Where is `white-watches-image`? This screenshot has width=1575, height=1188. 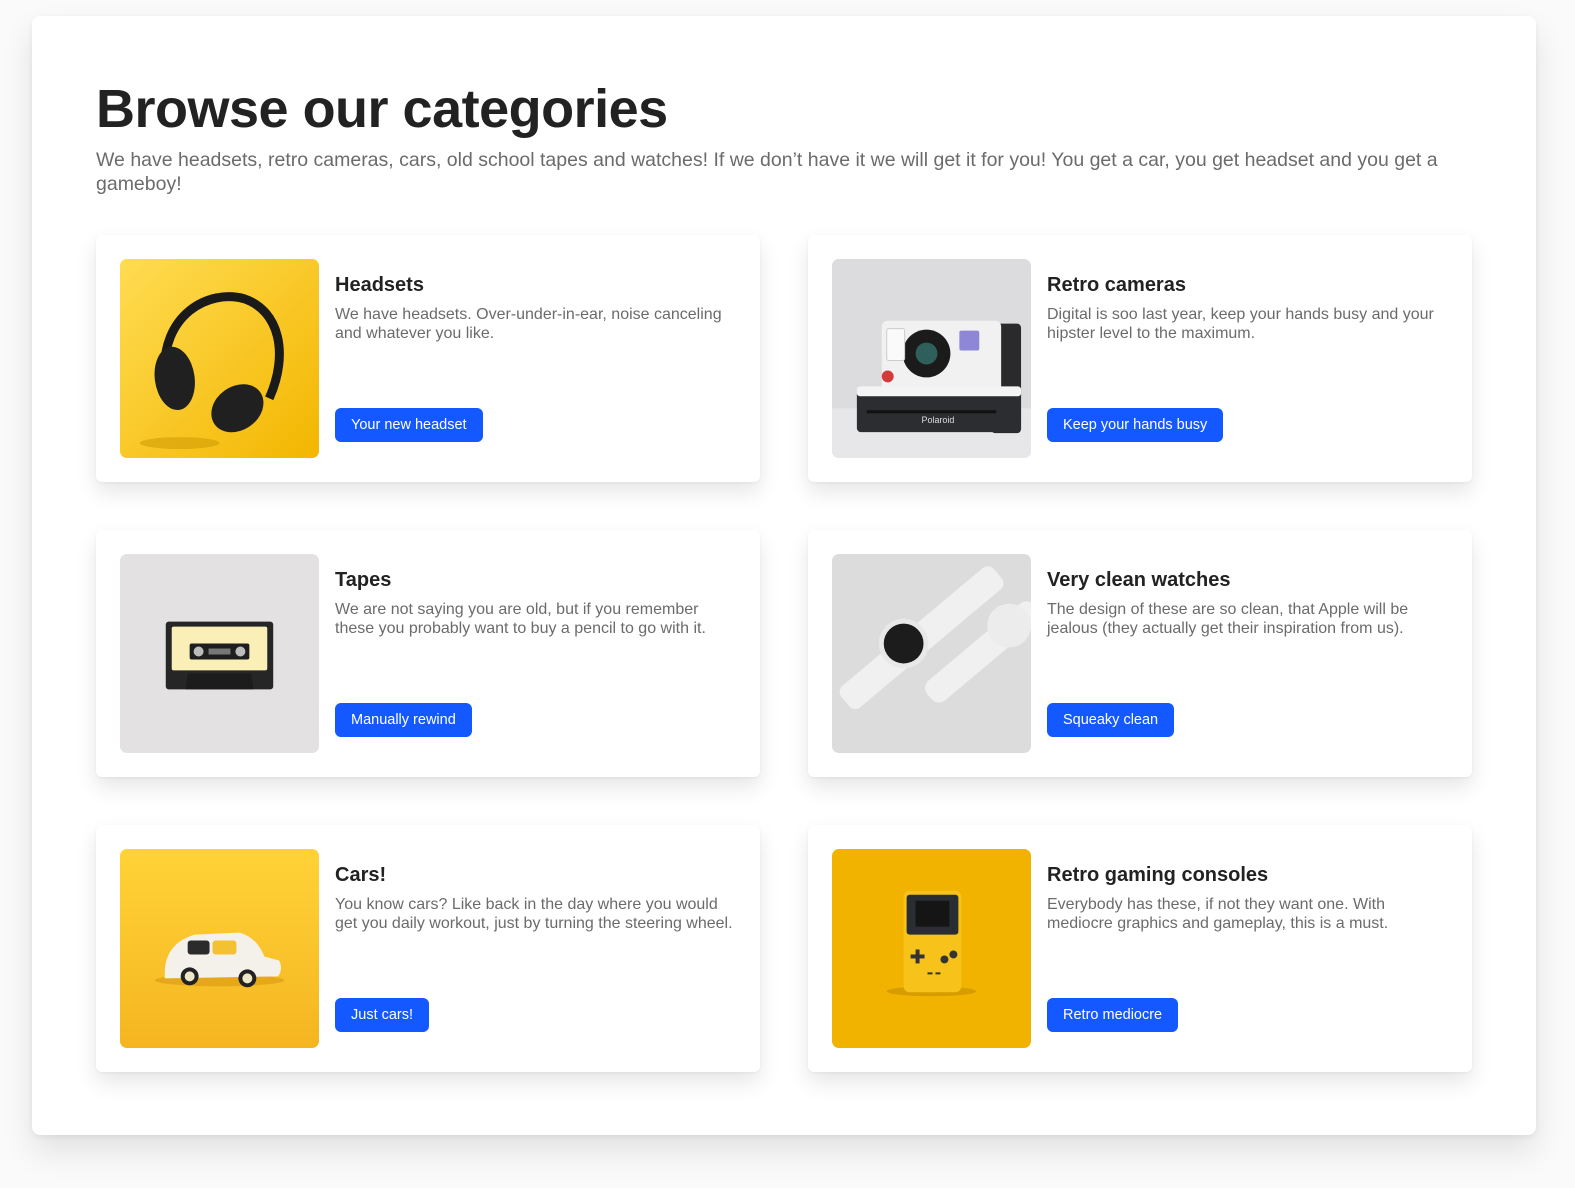
white-watches-image is located at coordinates (931, 653).